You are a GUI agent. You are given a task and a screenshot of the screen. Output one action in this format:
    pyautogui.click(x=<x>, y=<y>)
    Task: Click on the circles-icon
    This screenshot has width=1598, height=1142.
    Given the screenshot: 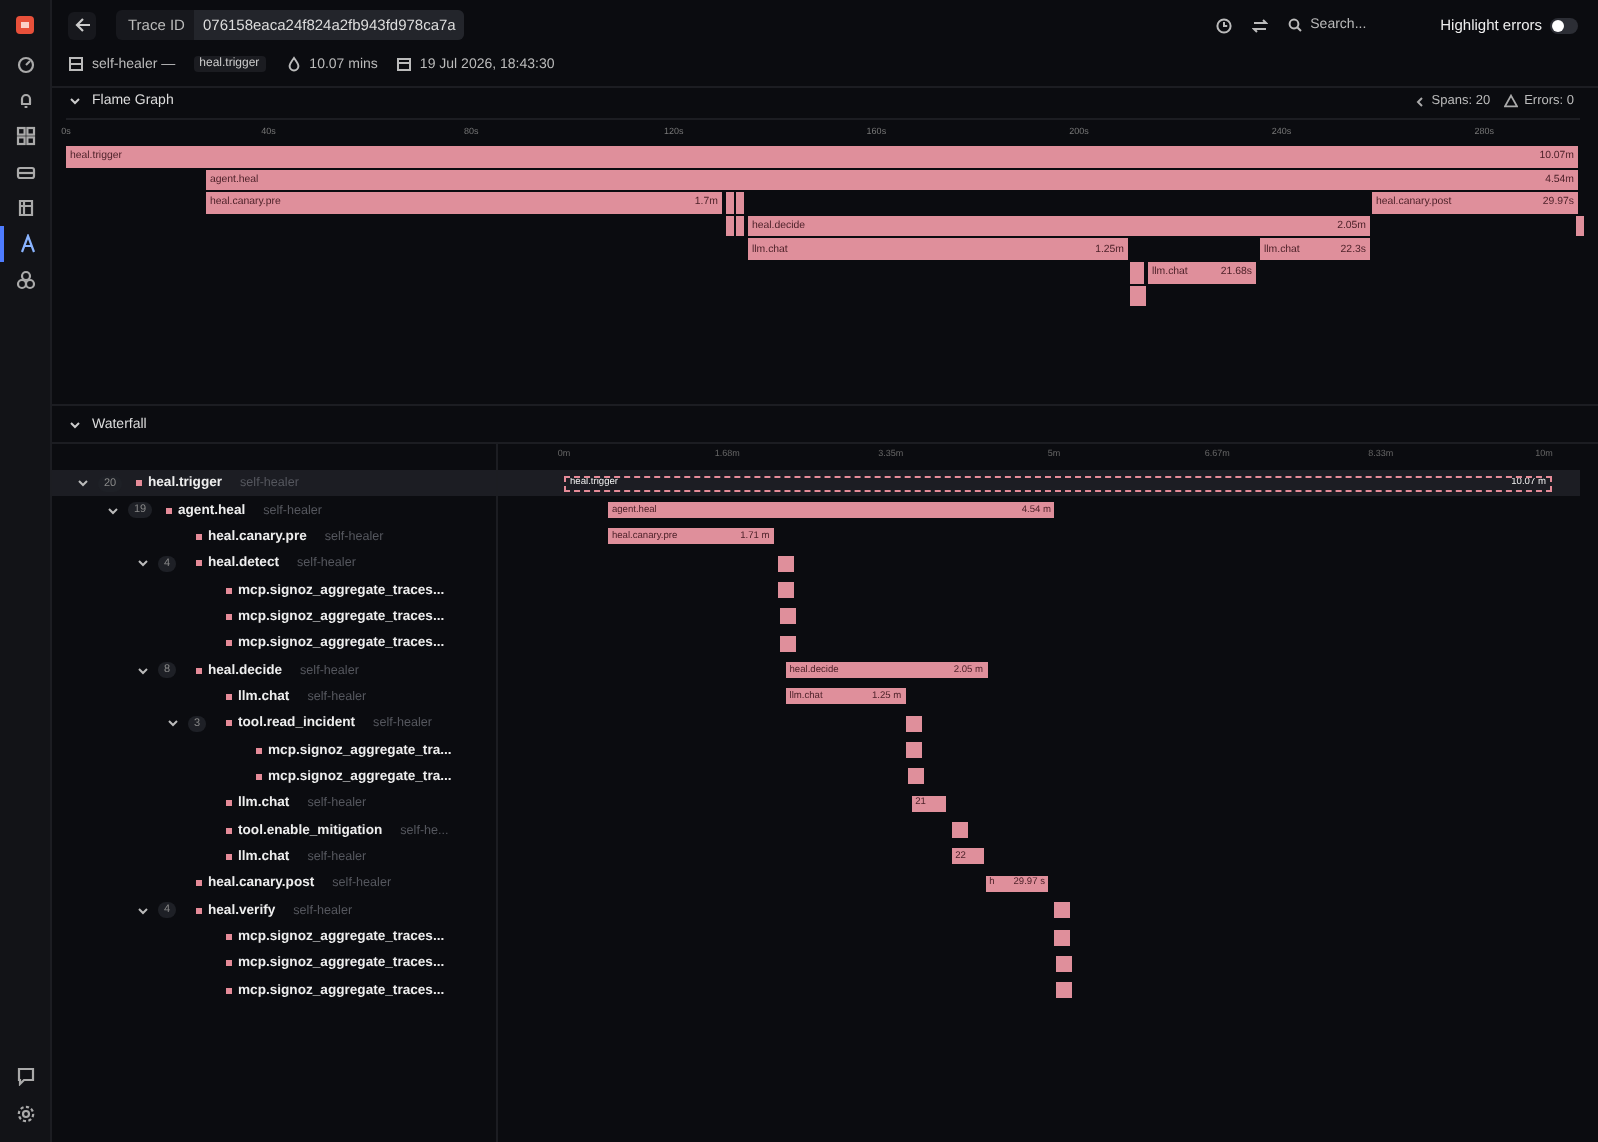 What is the action you would take?
    pyautogui.click(x=25, y=280)
    